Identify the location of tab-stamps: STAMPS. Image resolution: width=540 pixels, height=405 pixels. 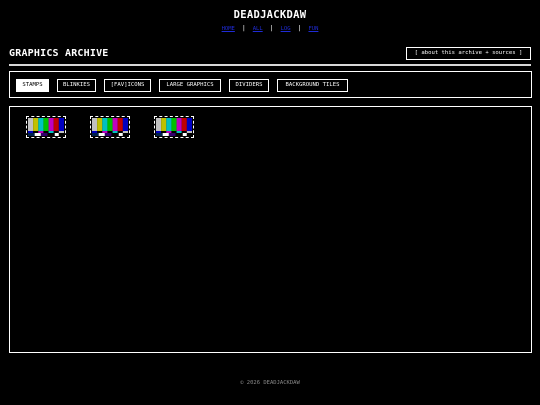
(32, 85).